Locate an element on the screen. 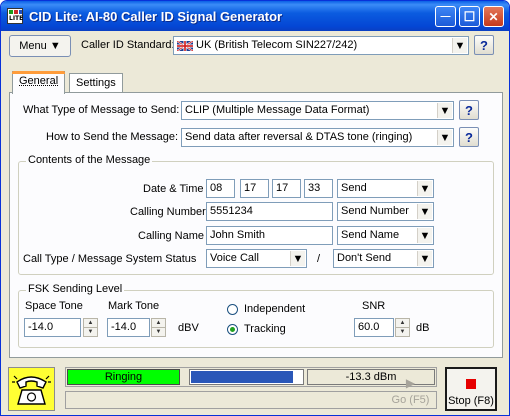 The width and height of the screenshot is (510, 416). maximize-icon: ☐ is located at coordinates (469, 16).